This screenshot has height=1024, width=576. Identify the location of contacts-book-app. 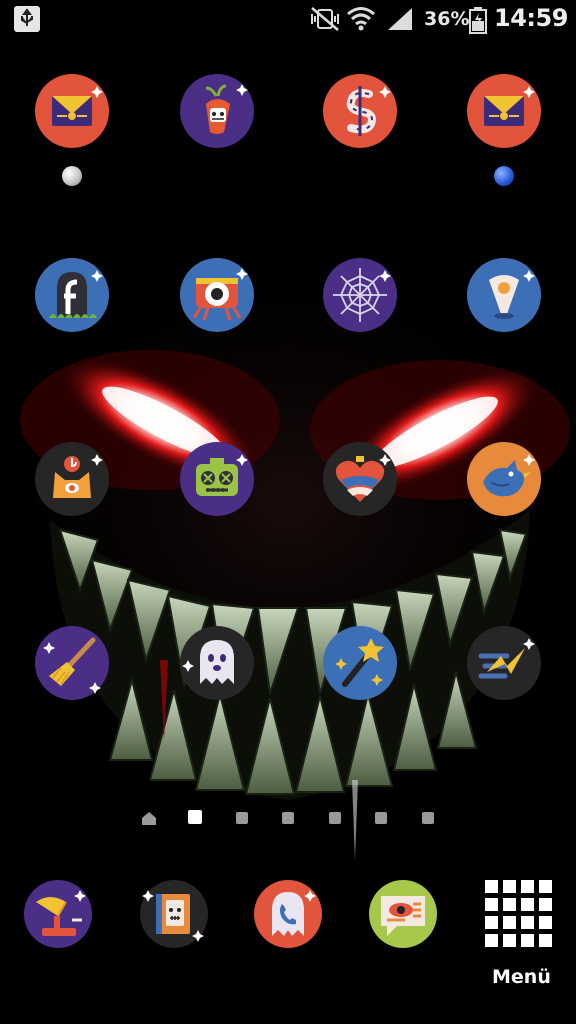
(174, 914).